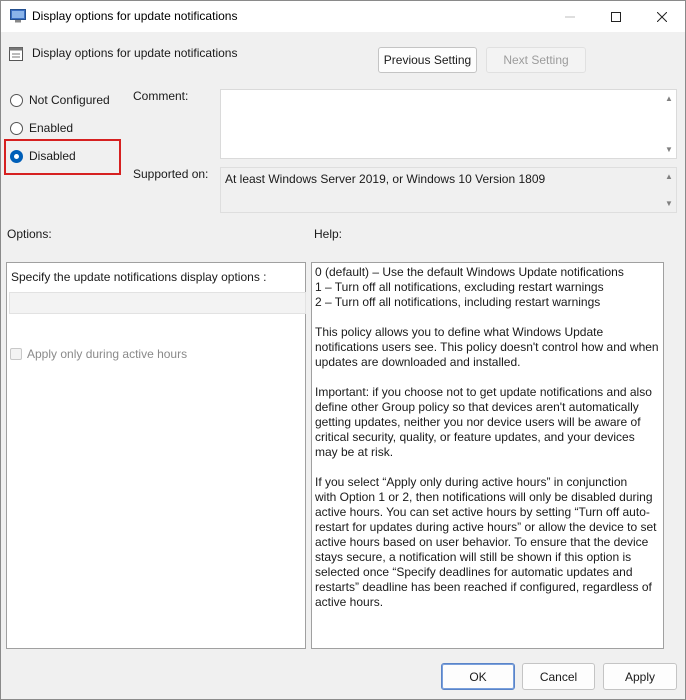 Image resolution: width=686 pixels, height=700 pixels. I want to click on minimize-icon, so click(570, 16).